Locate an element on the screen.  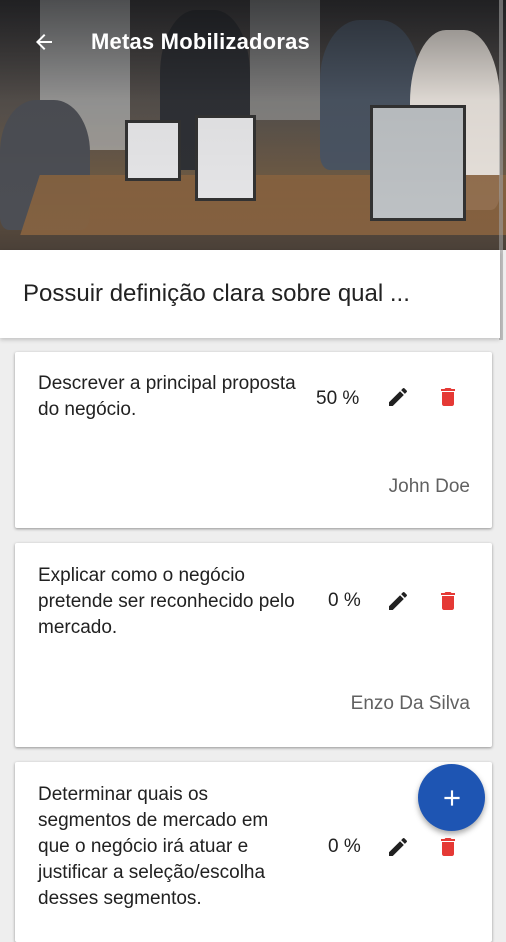
add-task-button is located at coordinates (451, 797).